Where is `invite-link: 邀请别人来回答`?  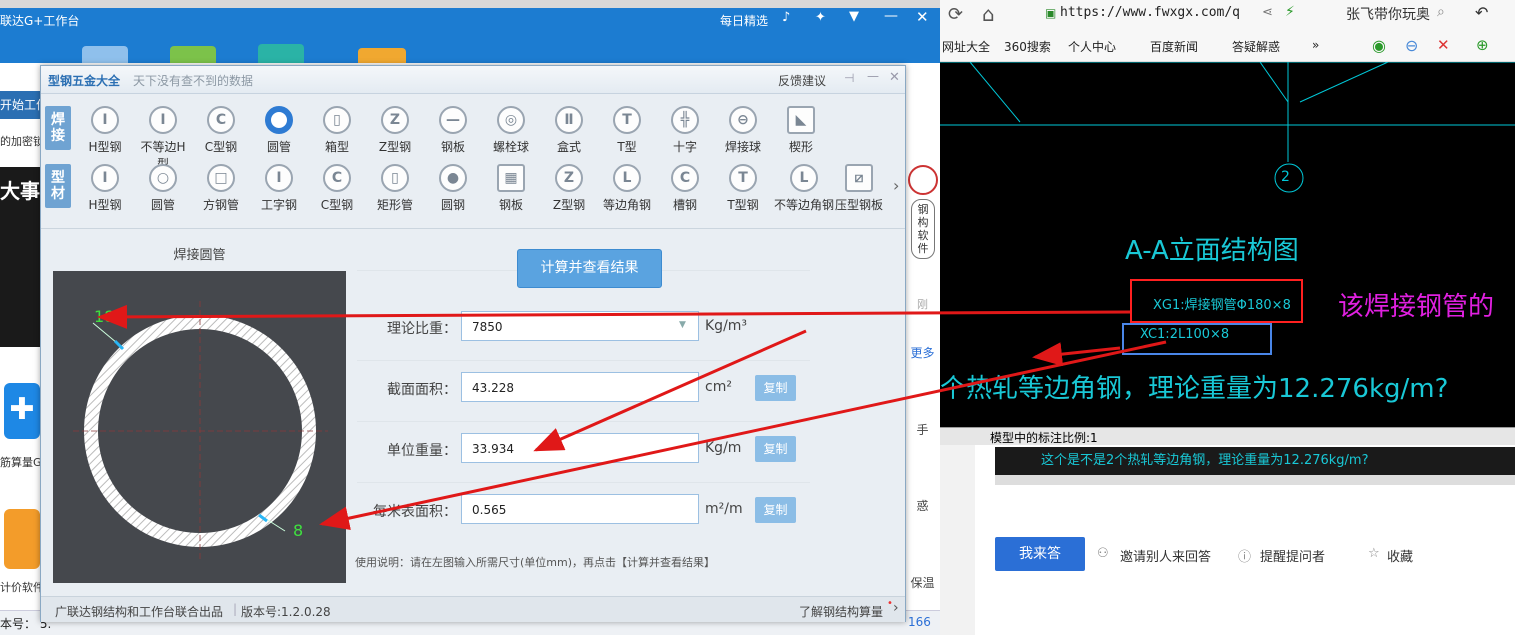 invite-link: 邀请别人来回答 is located at coordinates (1165, 555).